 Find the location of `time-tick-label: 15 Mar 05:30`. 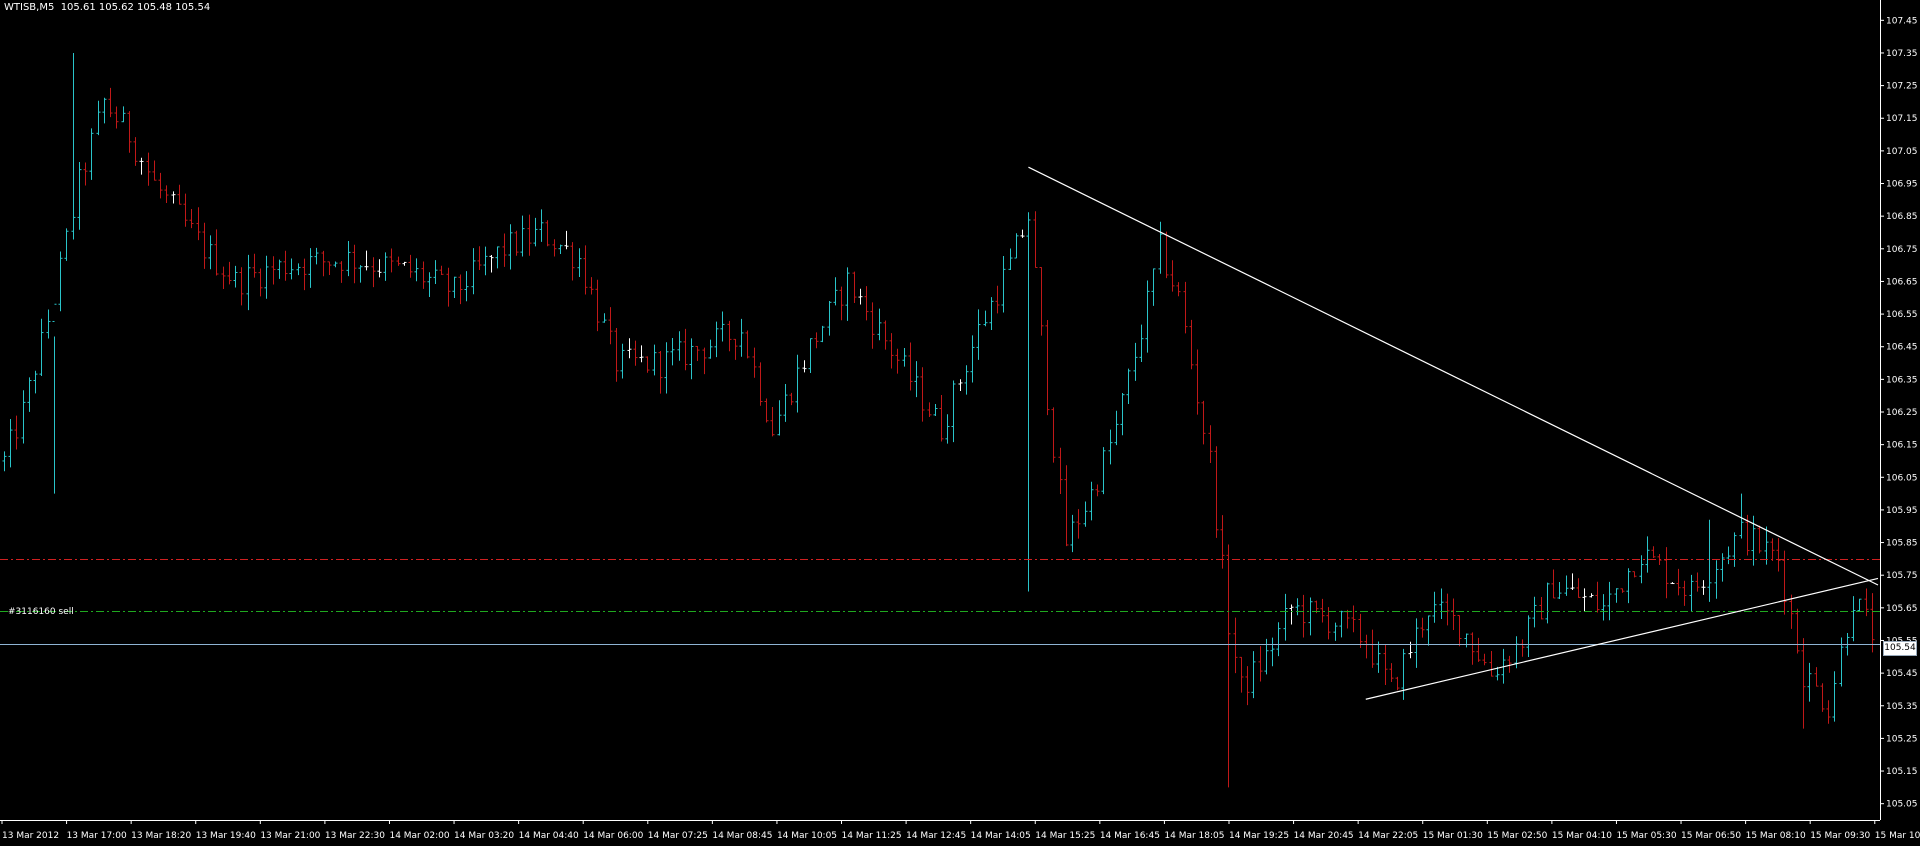

time-tick-label: 15 Mar 05:30 is located at coordinates (1646, 836).